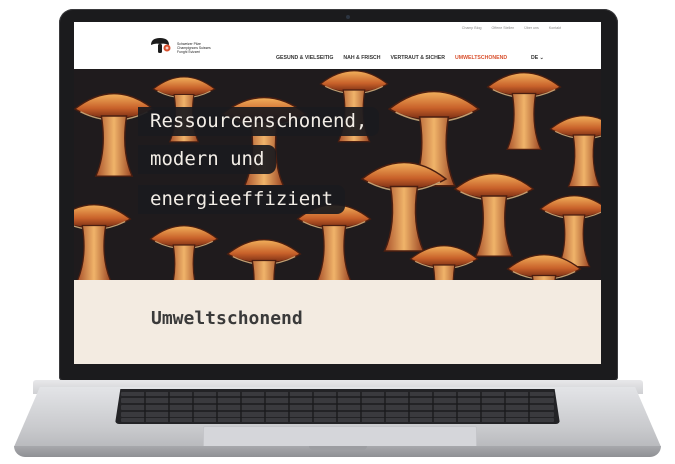 The image size is (675, 464). I want to click on nav-item-vertraut: VERTRAUT & SICHER, so click(418, 58).